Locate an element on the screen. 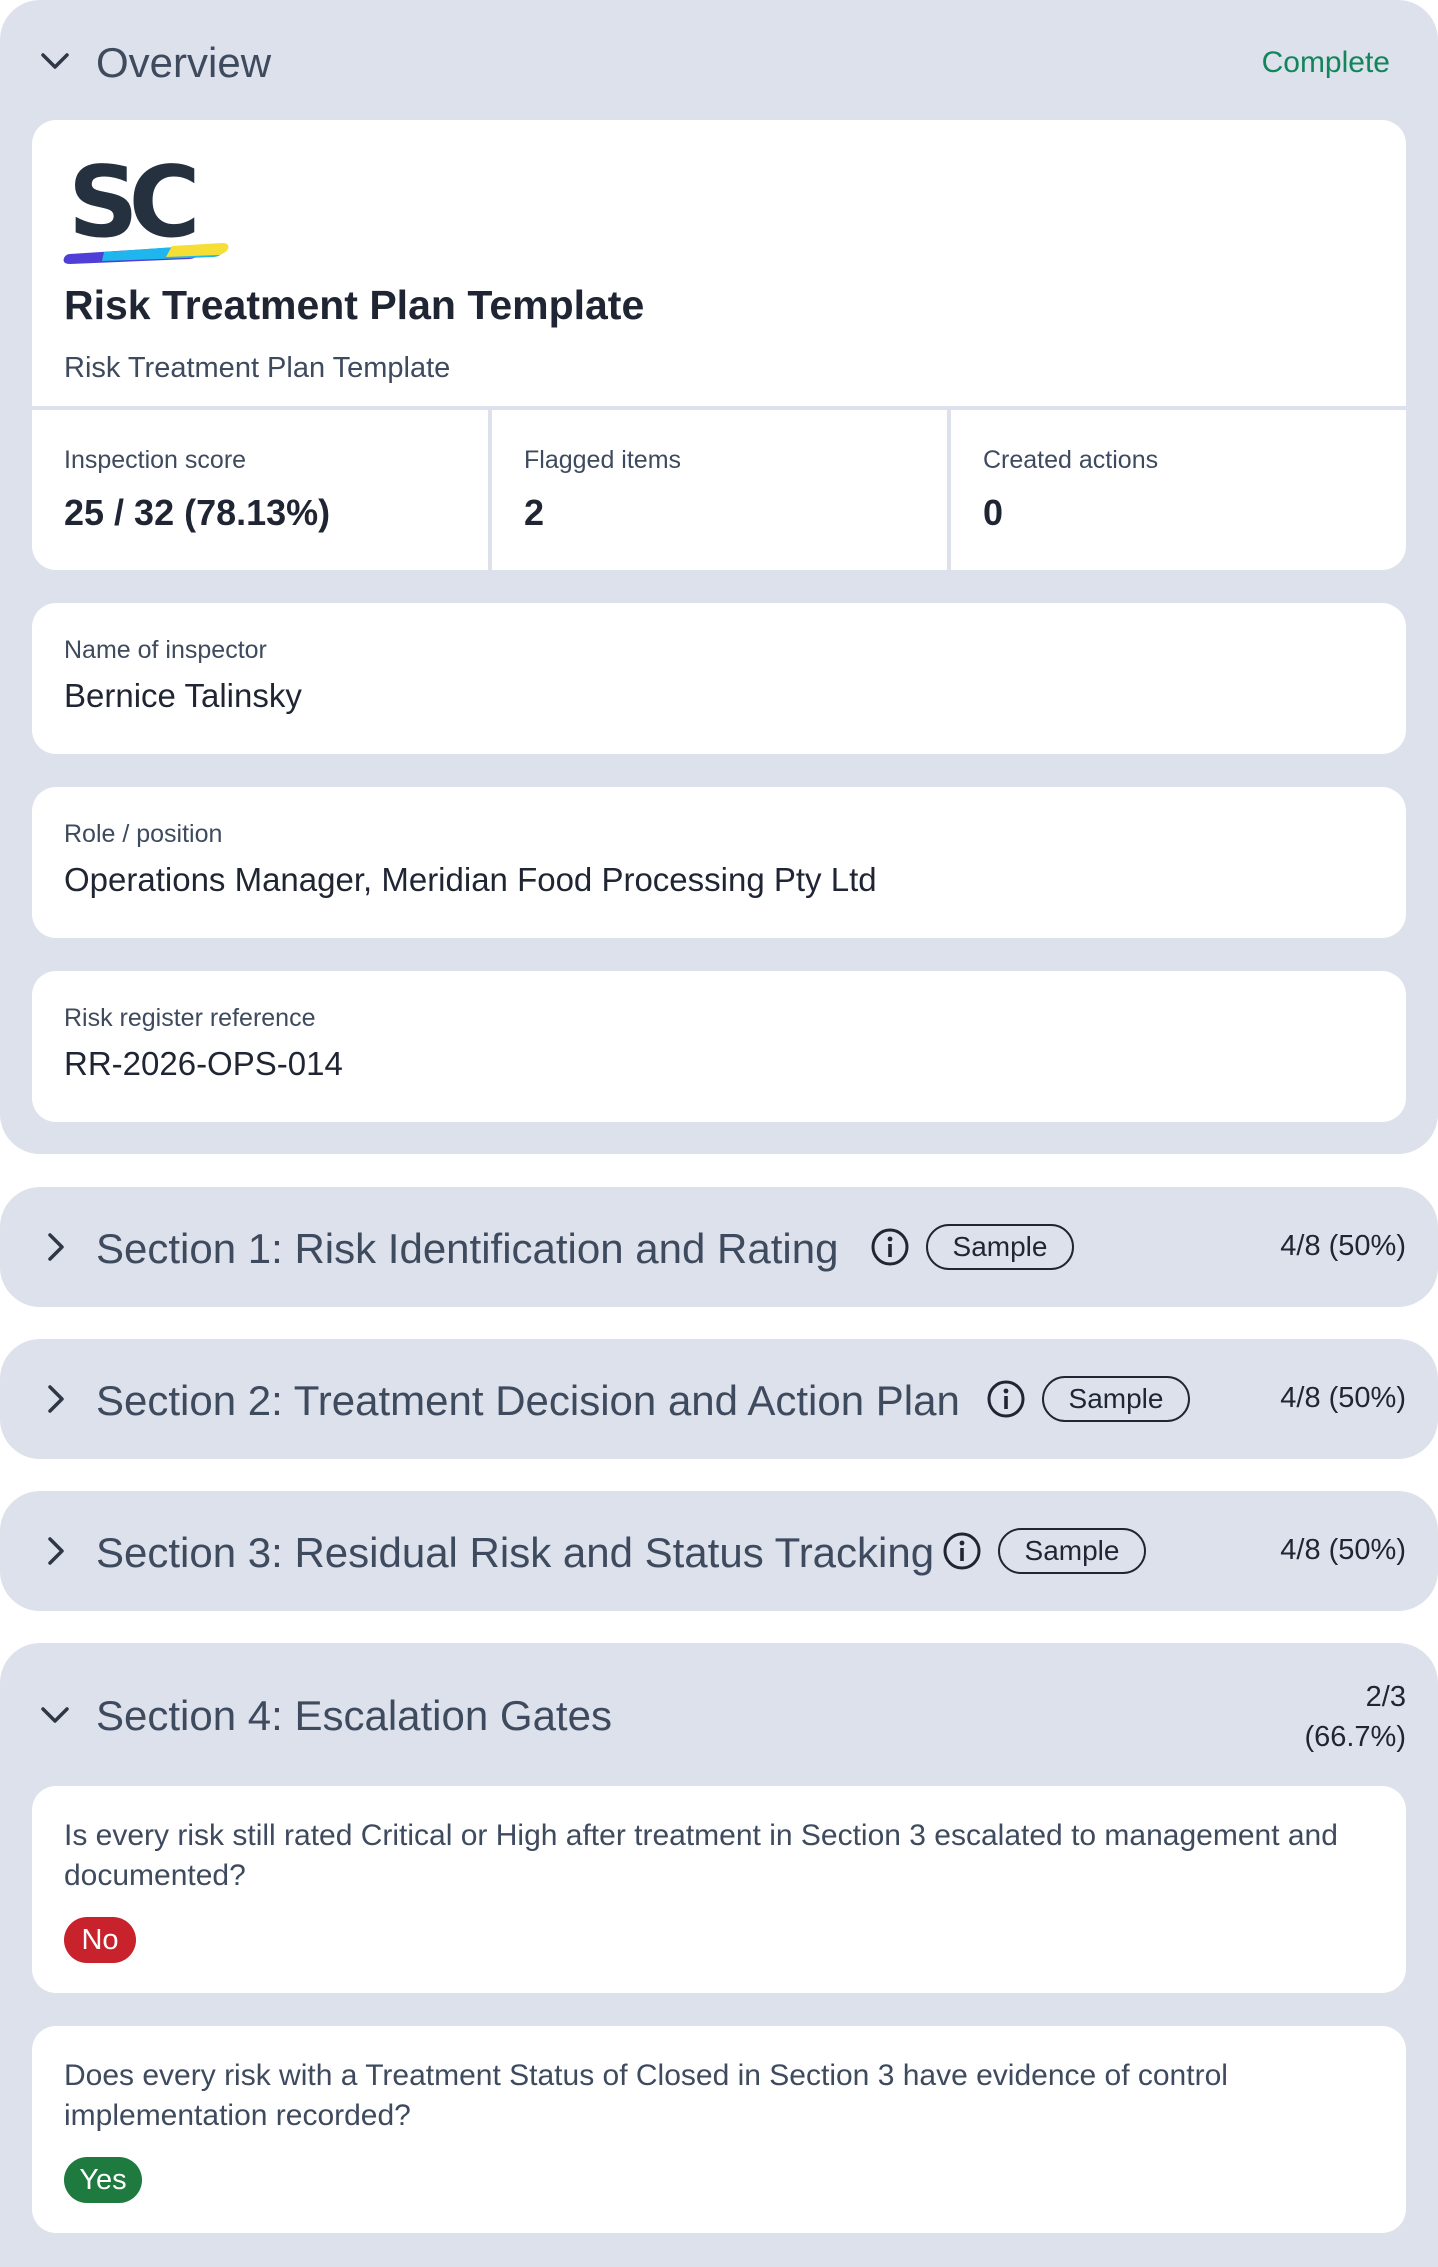  section-4-score-percent: (66.7%) is located at coordinates (1355, 1737).